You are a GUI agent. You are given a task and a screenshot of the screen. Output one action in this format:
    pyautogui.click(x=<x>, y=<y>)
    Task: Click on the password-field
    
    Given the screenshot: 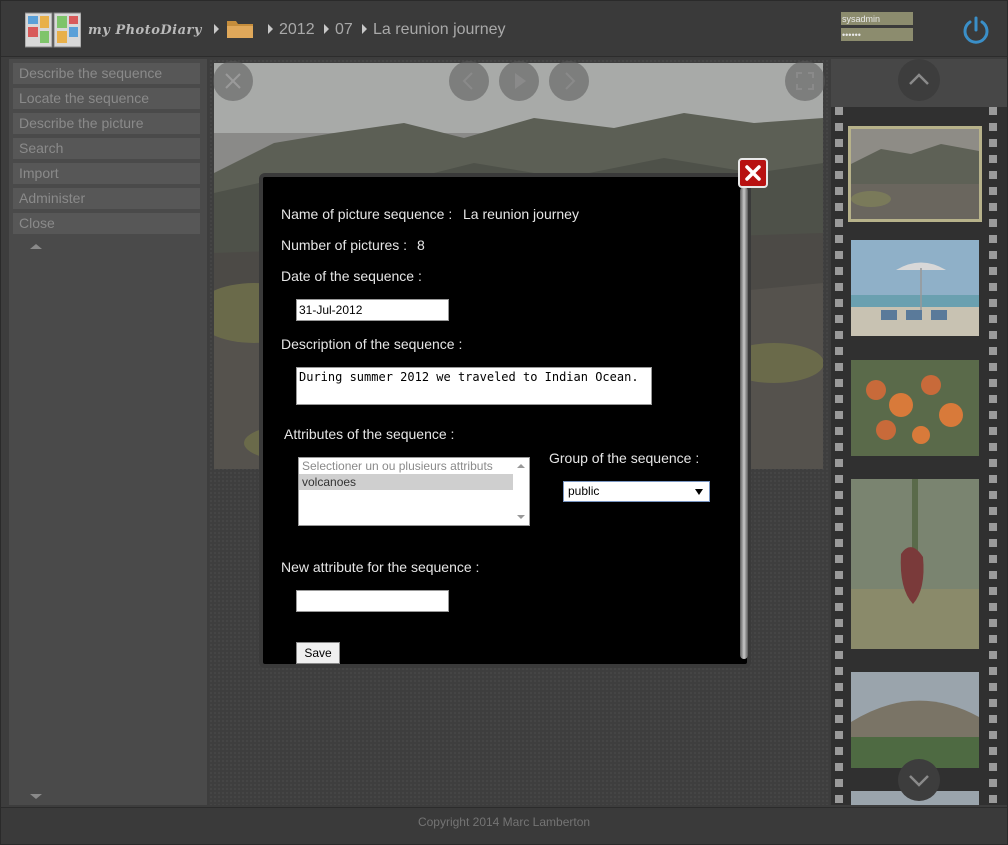 What is the action you would take?
    pyautogui.click(x=877, y=34)
    